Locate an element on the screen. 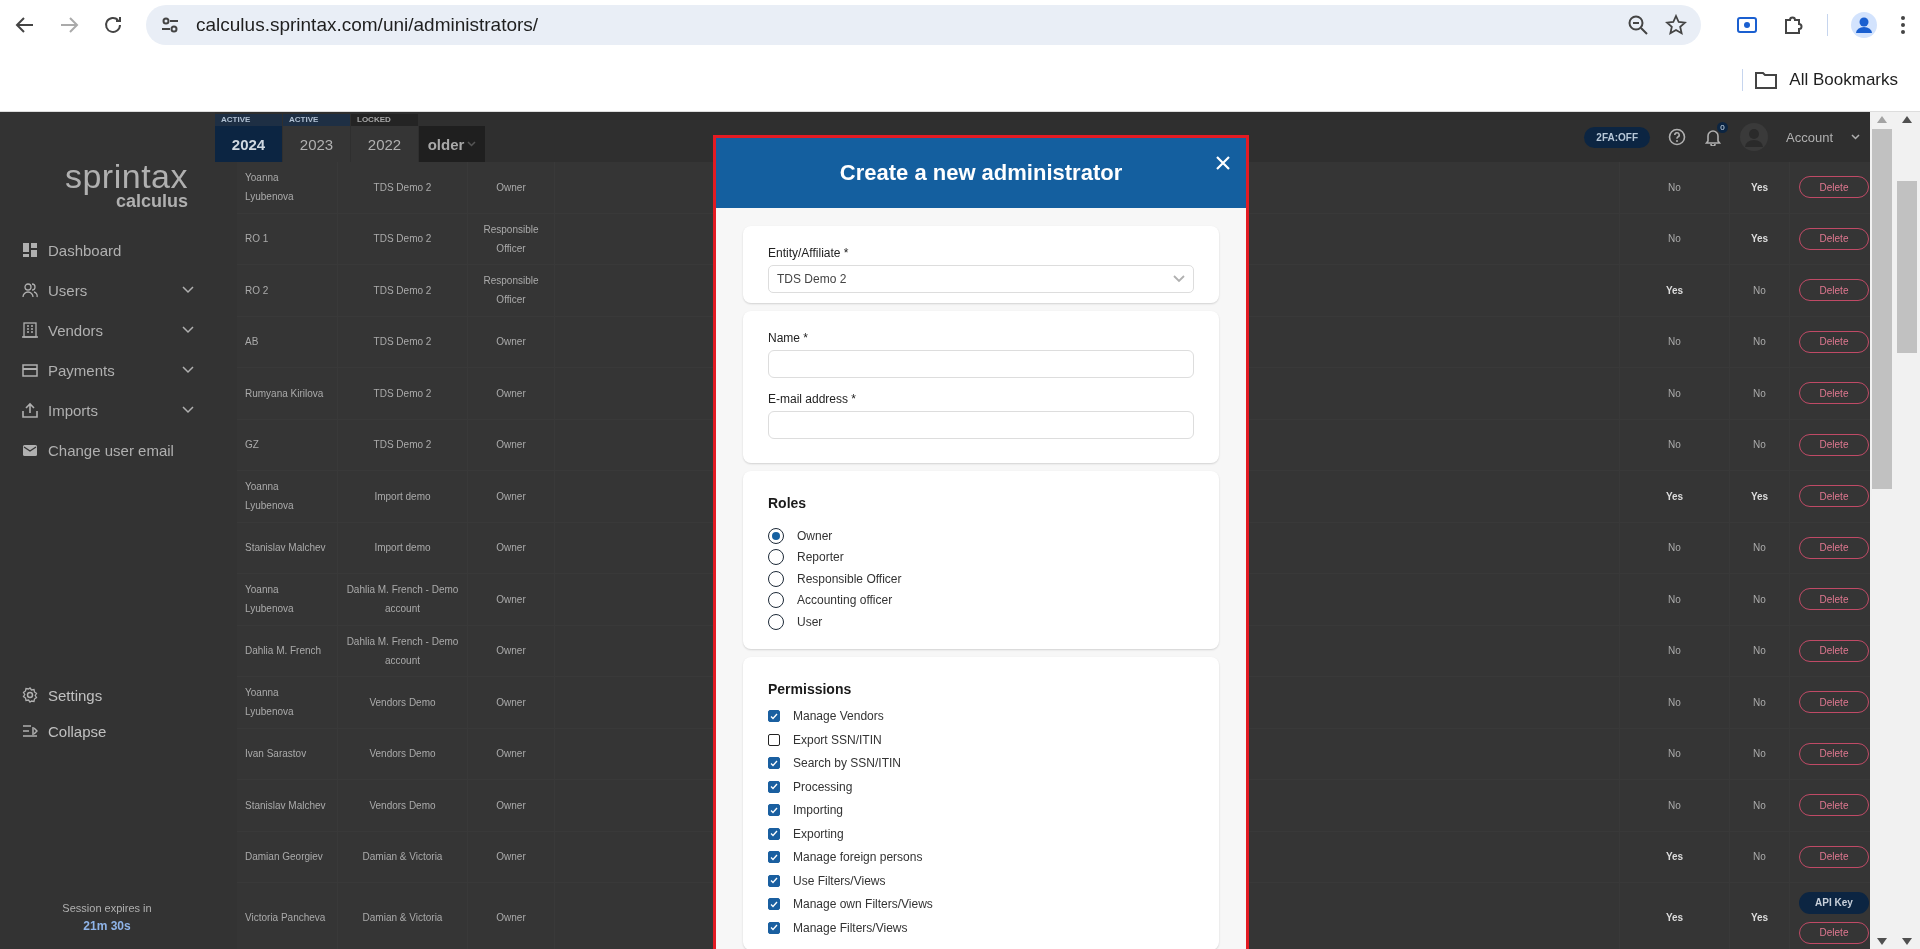  older-dropdown: older is located at coordinates (452, 144).